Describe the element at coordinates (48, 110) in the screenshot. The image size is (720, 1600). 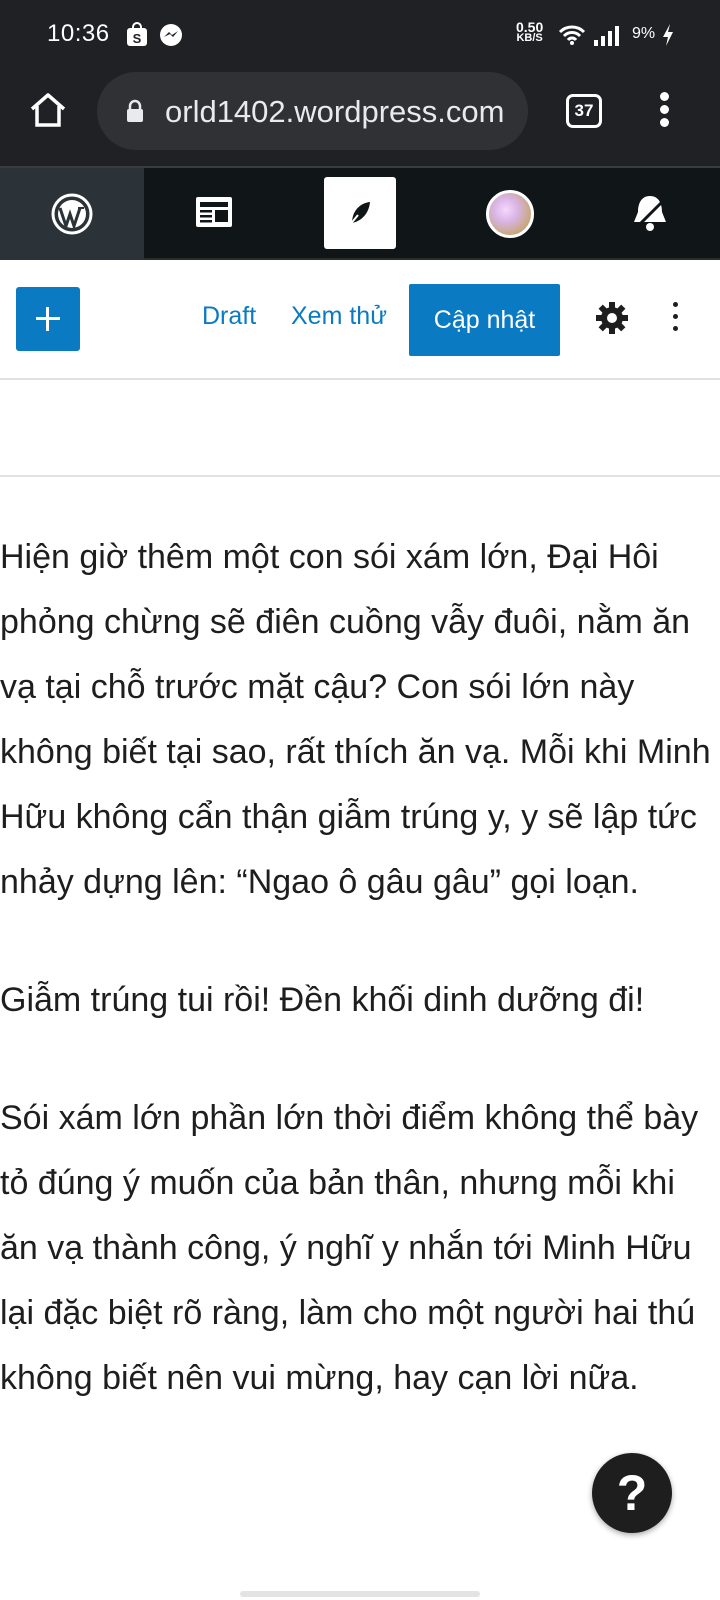
I see `home-icon` at that location.